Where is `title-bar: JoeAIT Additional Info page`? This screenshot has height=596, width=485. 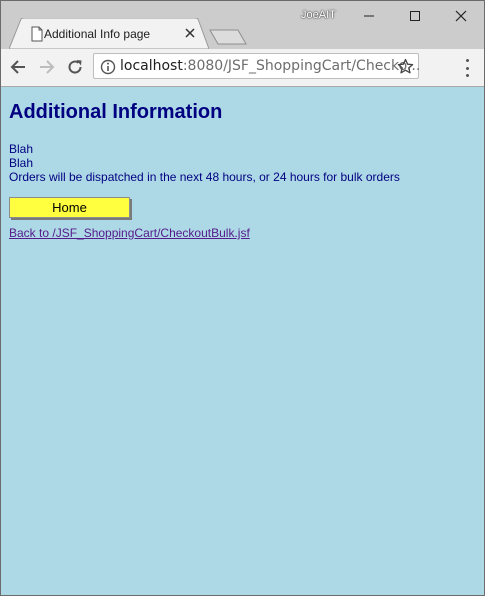
title-bar: JoeAIT Additional Info page is located at coordinates (242, 25).